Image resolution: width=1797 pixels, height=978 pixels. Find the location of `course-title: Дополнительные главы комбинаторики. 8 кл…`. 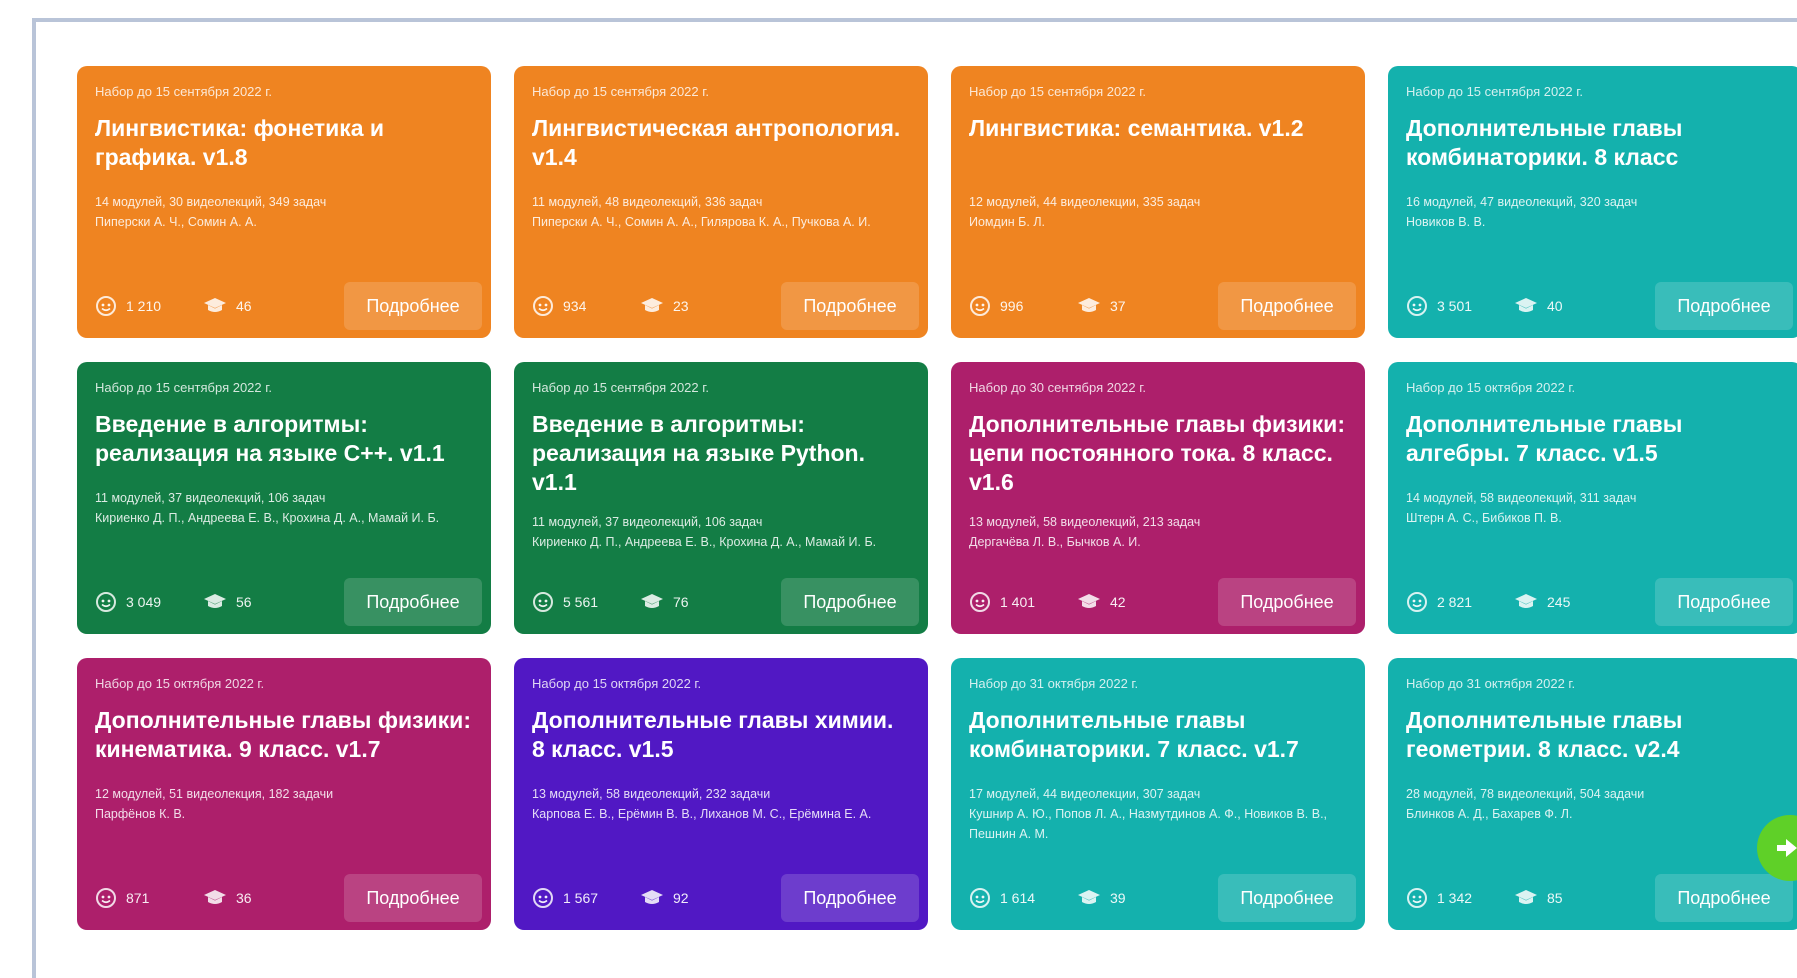

course-title: Дополнительные главы комбинаторики. 8 кл… is located at coordinates (1596, 143).